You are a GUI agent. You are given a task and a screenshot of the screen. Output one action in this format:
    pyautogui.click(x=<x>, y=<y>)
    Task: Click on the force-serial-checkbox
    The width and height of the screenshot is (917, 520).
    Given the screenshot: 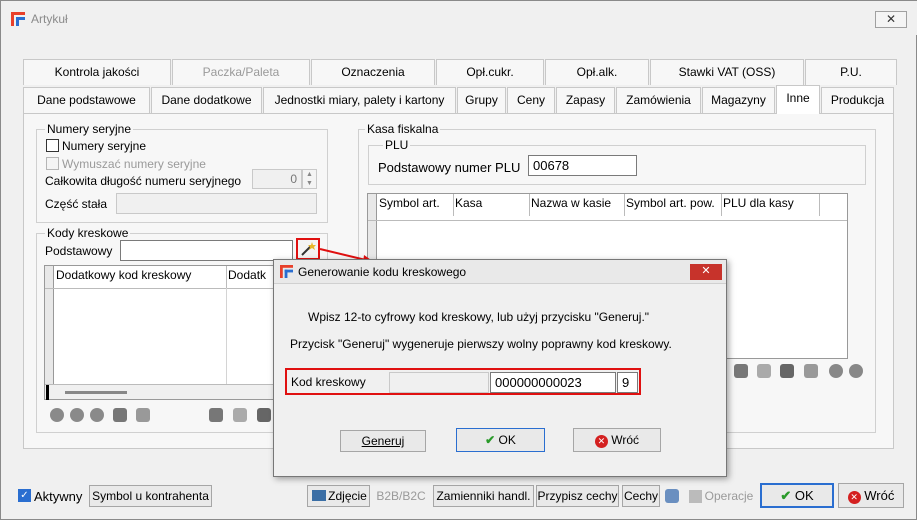 What is the action you would take?
    pyautogui.click(x=52, y=163)
    